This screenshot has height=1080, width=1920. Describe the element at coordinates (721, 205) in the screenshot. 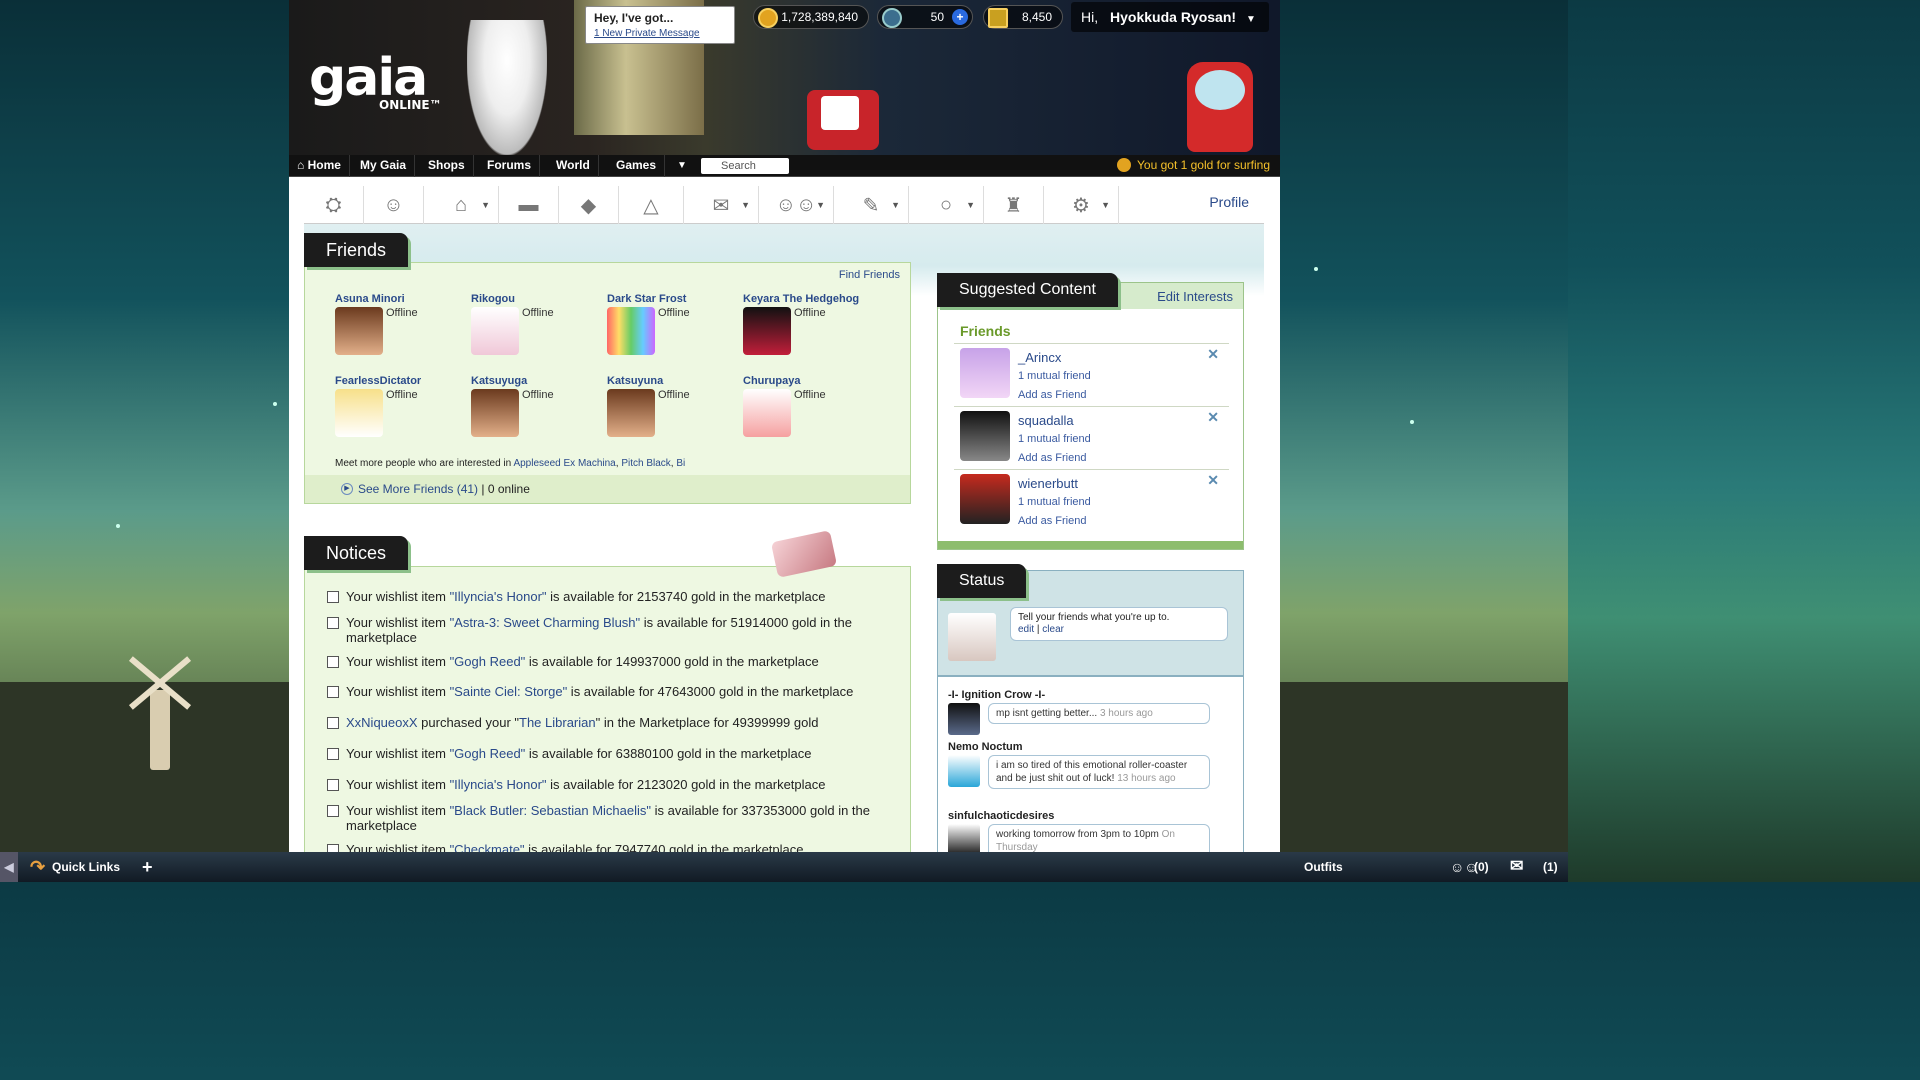

I see `mail-icon: ✉ ▼` at that location.